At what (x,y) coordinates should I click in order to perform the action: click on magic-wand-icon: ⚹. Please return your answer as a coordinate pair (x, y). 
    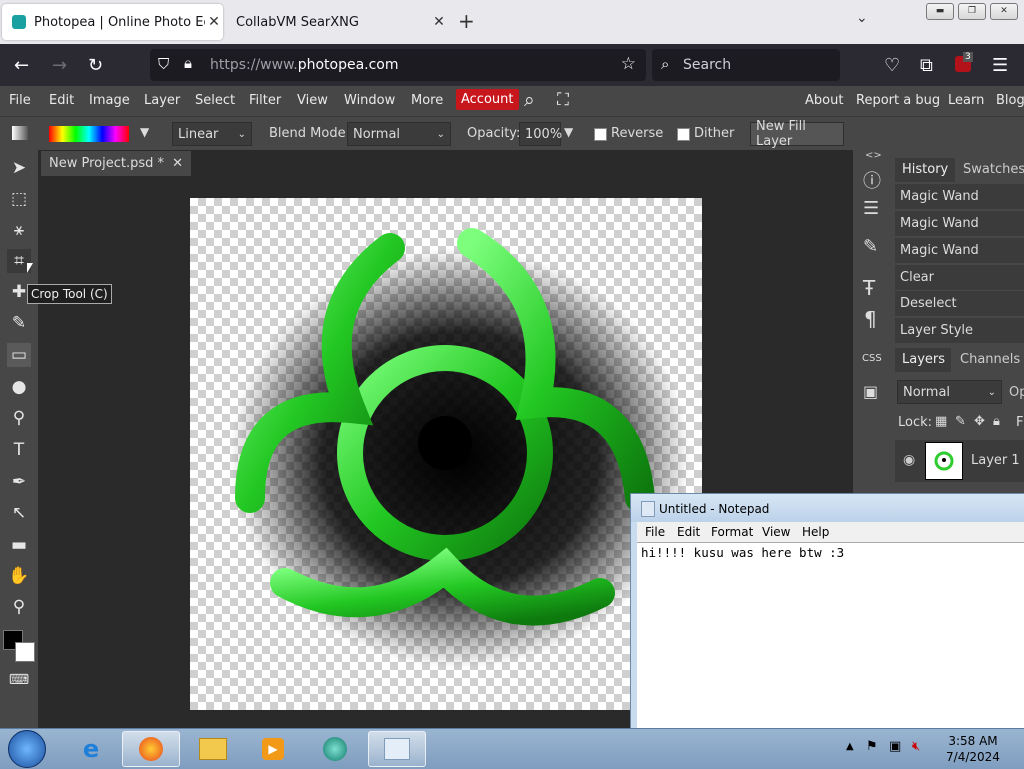
    Looking at the image, I should click on (19, 230).